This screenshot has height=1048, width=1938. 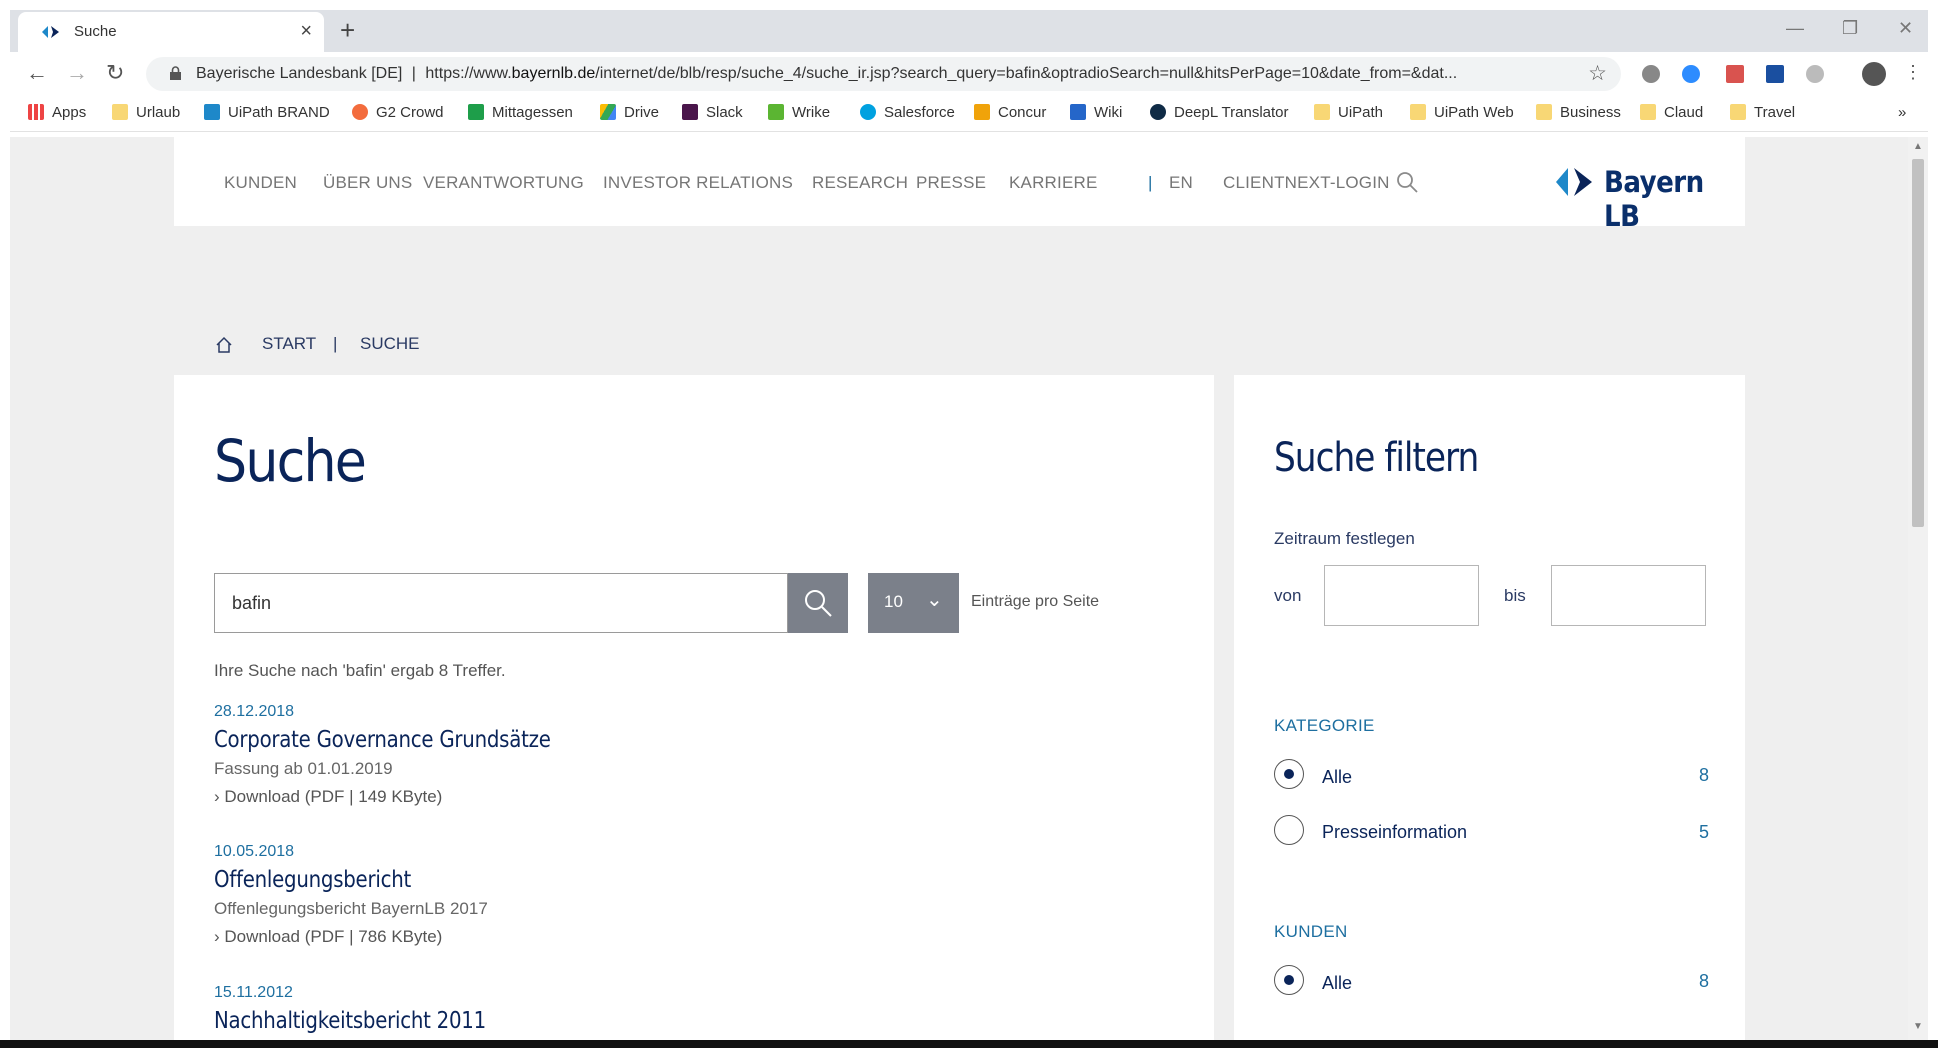 What do you see at coordinates (1010, 112) in the screenshot?
I see `bookmark-concur: Concur` at bounding box center [1010, 112].